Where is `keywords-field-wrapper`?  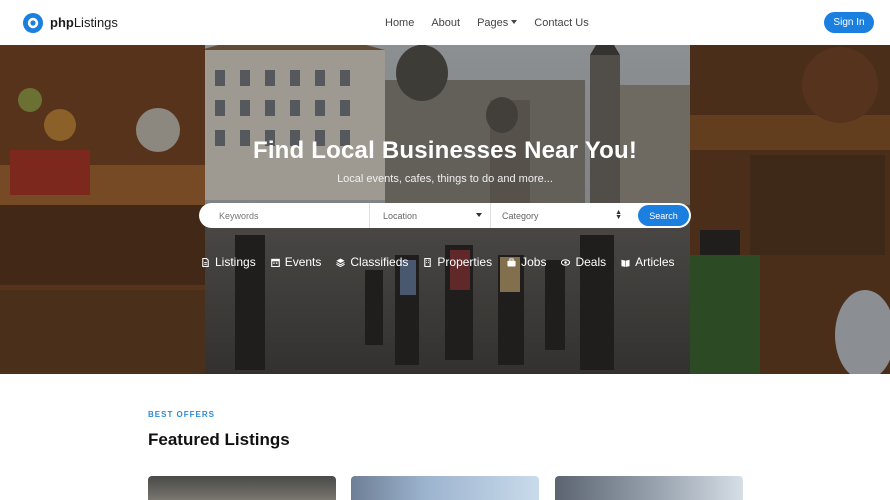 keywords-field-wrapper is located at coordinates (284, 215).